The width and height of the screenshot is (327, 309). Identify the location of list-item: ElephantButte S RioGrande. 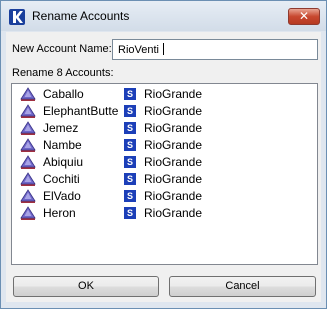
(162, 111).